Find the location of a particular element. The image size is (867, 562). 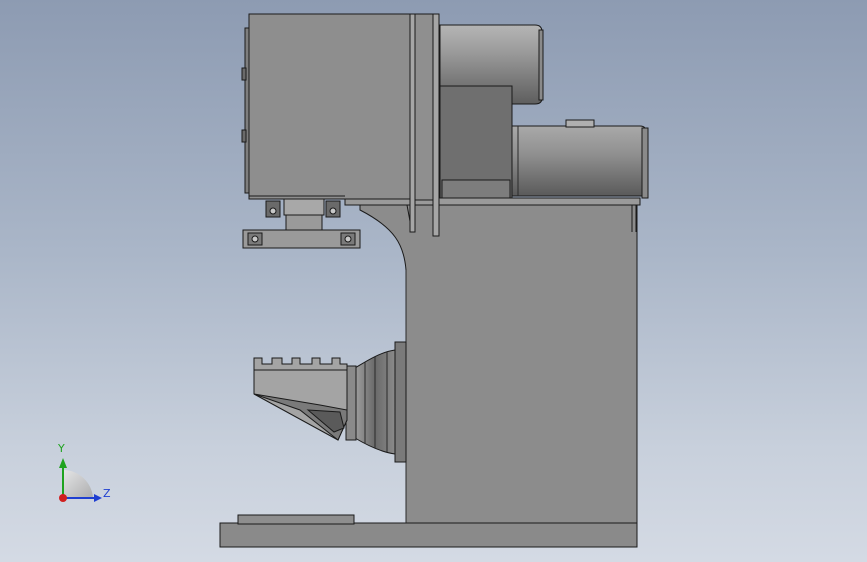

z-arrow-head is located at coordinates (98, 498).